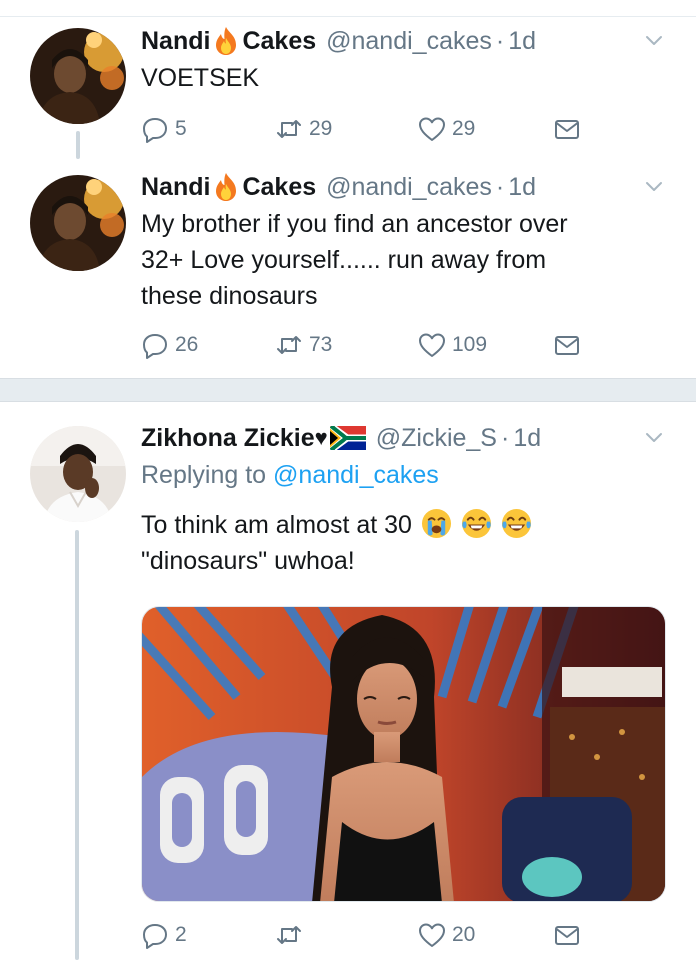 The width and height of the screenshot is (696, 960). What do you see at coordinates (303, 345) in the screenshot?
I see `retweet-button: 73` at bounding box center [303, 345].